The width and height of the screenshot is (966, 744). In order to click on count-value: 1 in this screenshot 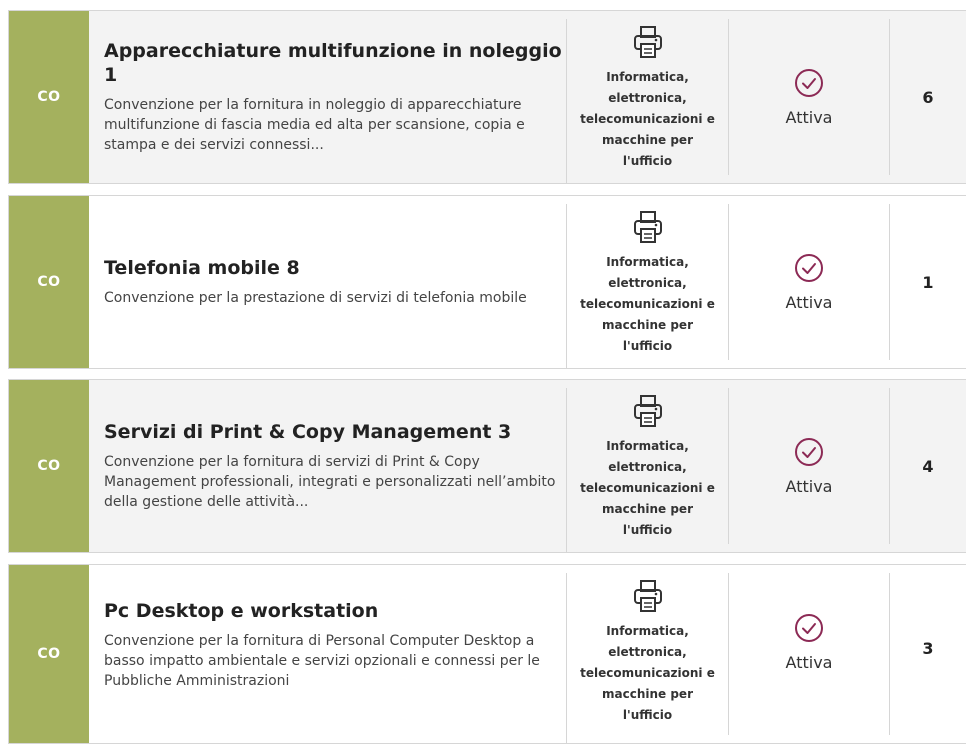, I will do `click(928, 282)`.